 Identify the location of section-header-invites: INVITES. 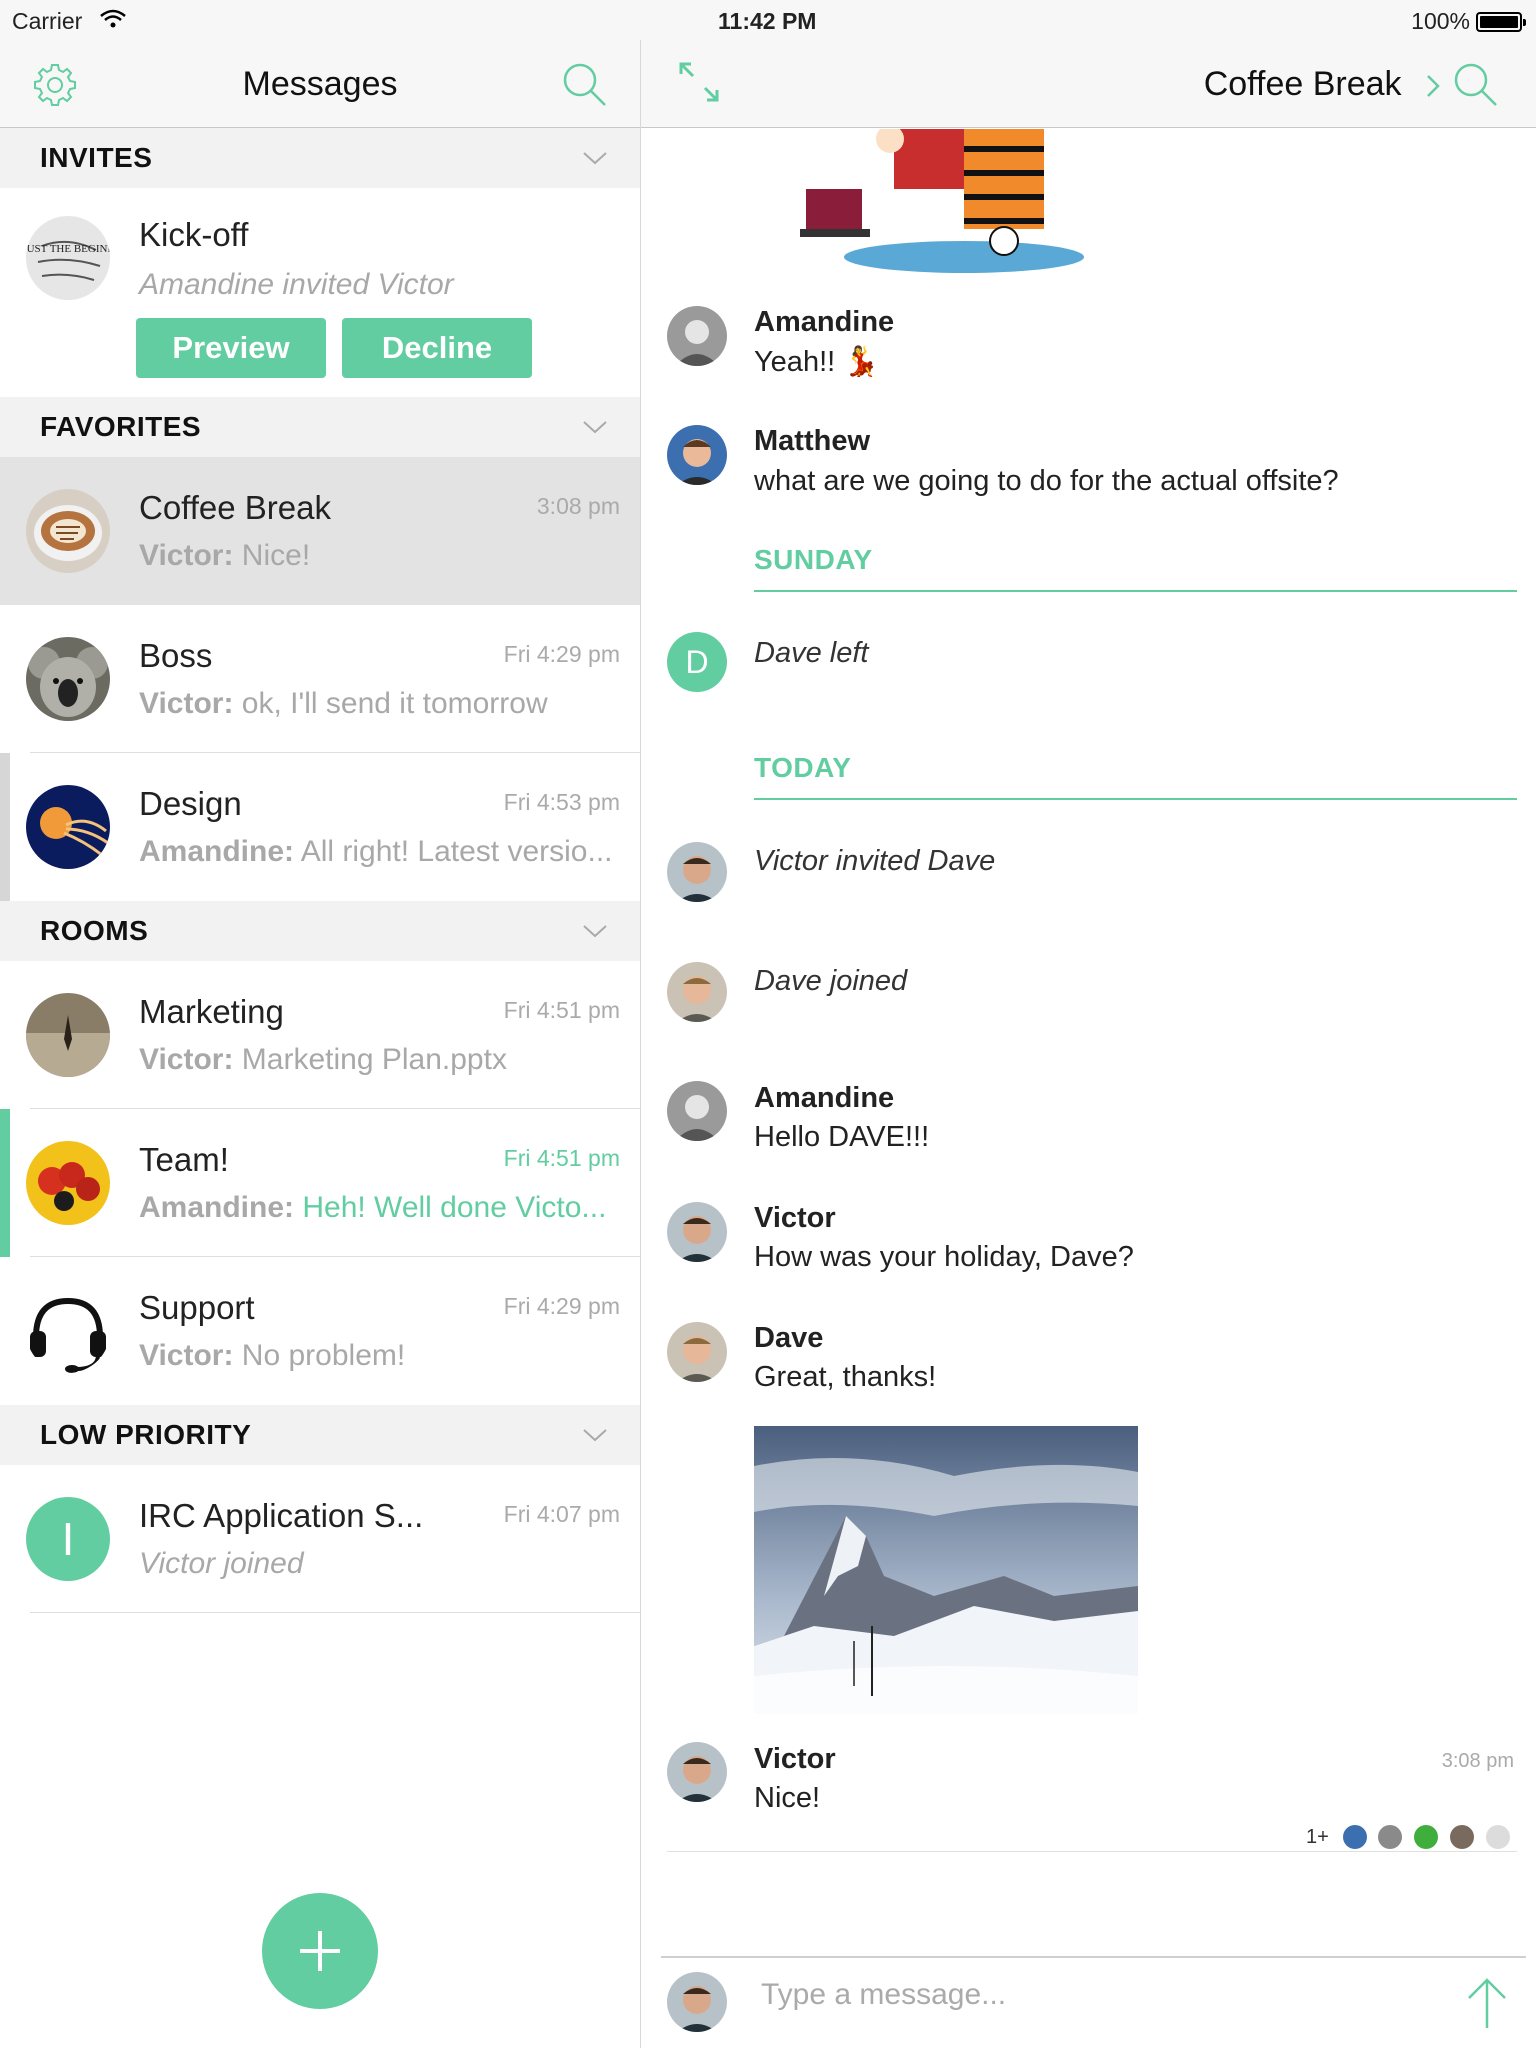
(320, 158).